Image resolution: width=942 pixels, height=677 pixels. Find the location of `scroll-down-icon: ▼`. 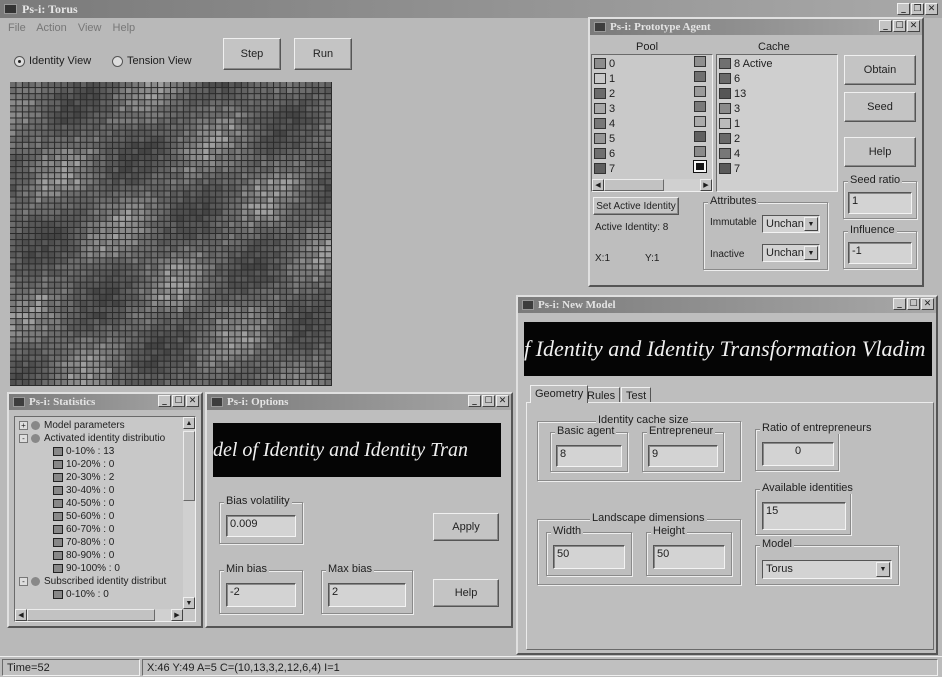

scroll-down-icon: ▼ is located at coordinates (189, 603).